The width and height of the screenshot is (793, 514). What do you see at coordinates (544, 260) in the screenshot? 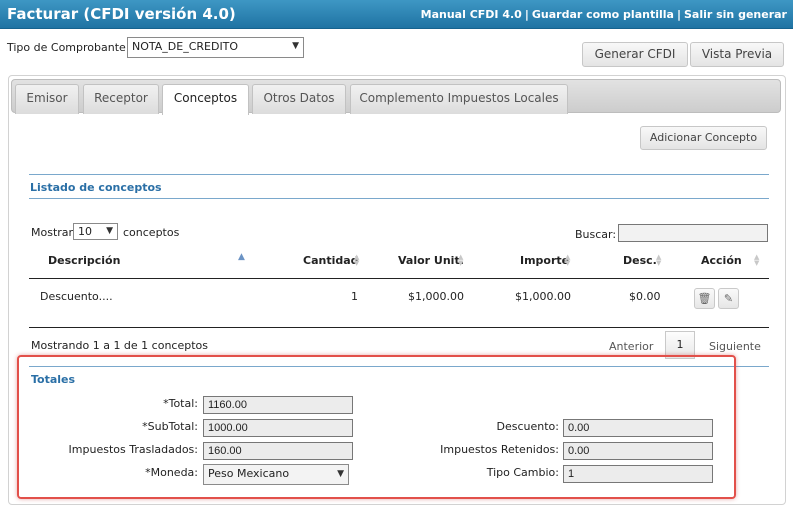
I see `column-header-importe: Importe` at bounding box center [544, 260].